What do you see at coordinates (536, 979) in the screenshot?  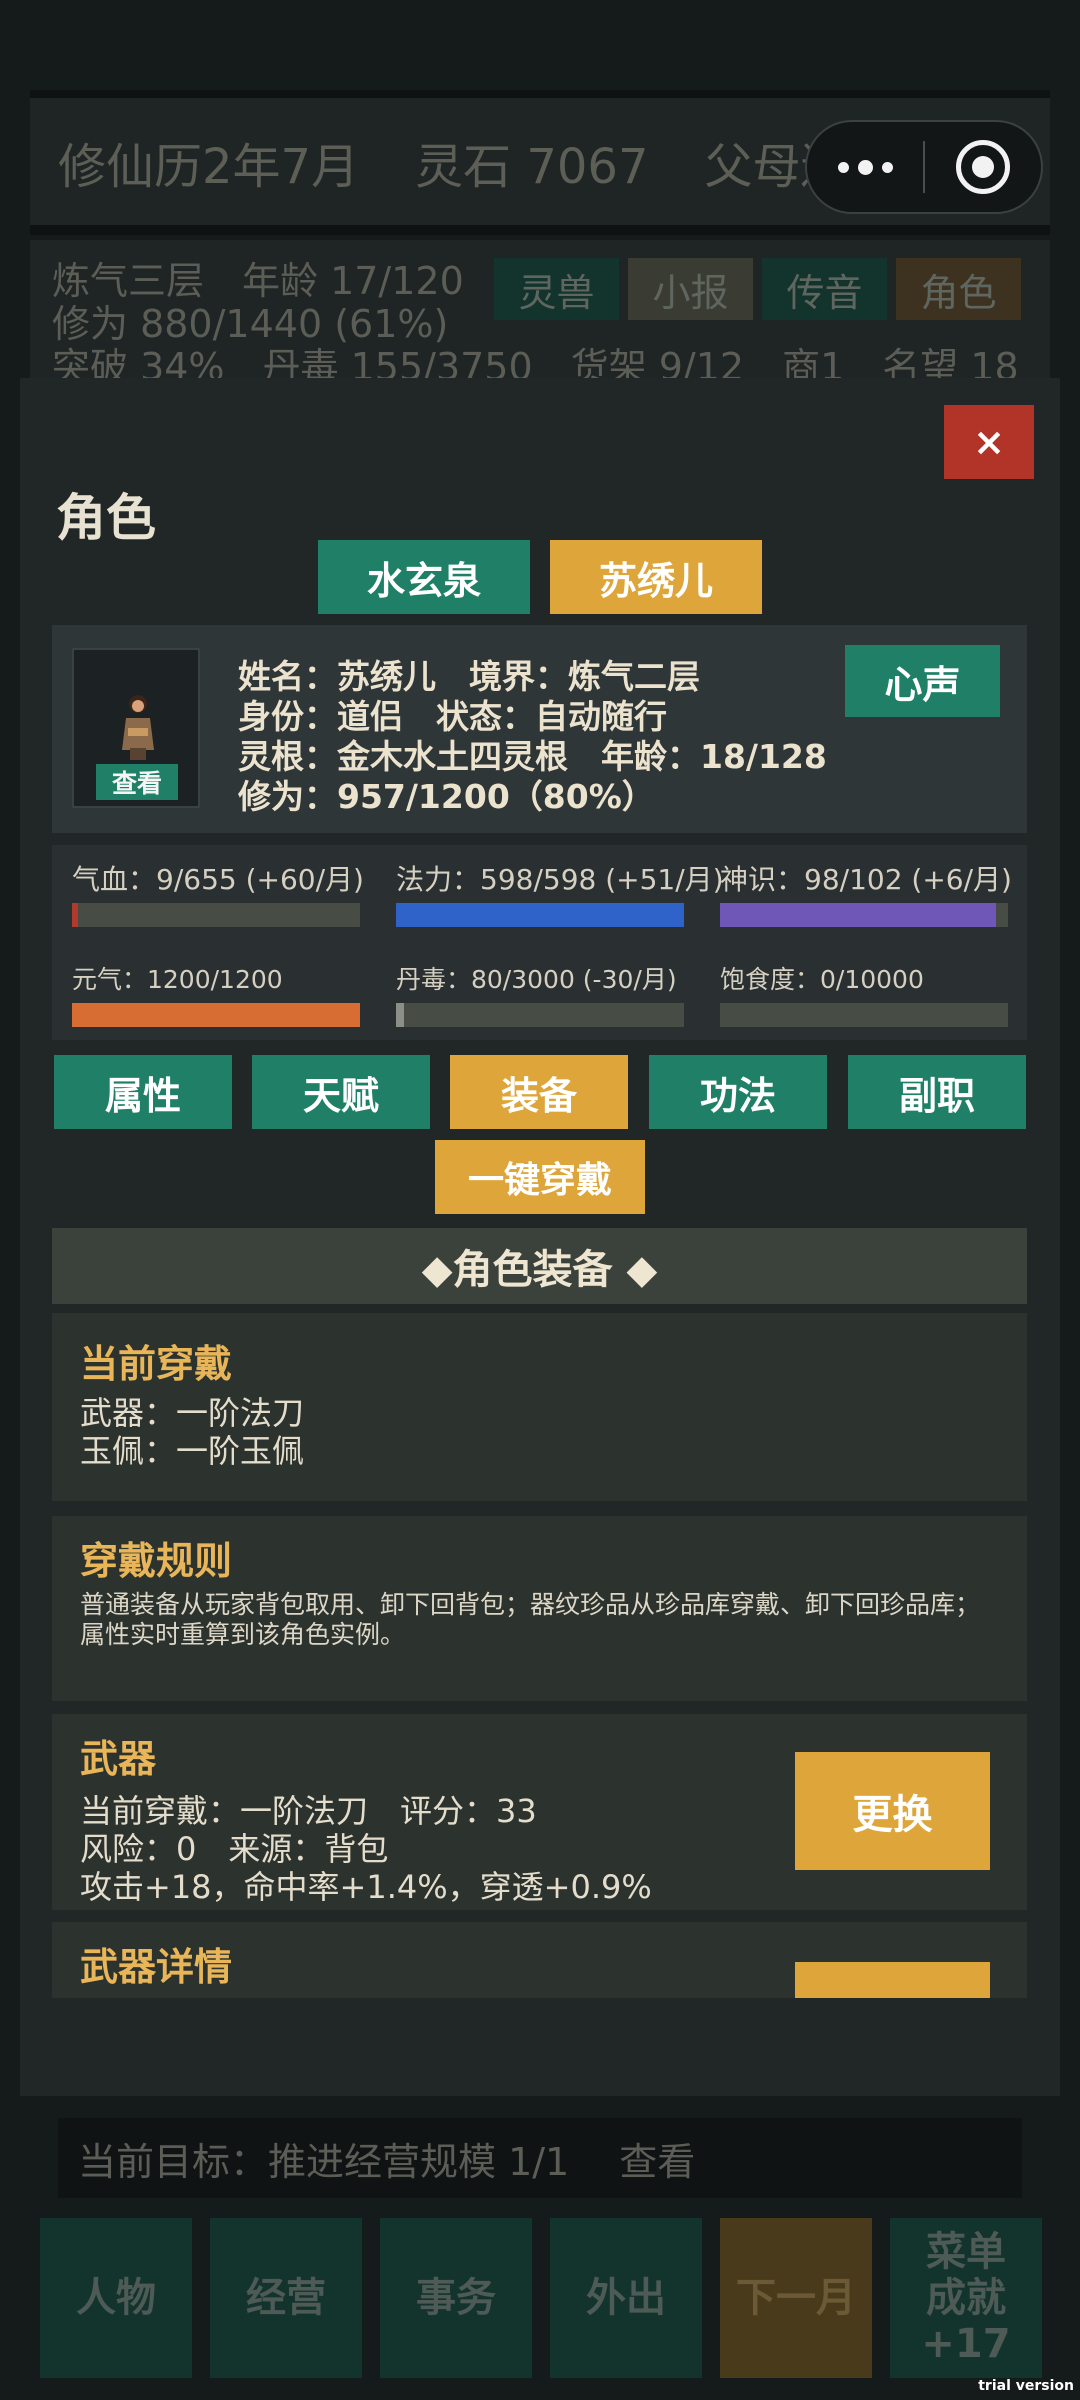 I see `stat-label-pill-toxin: 丹毒：80/3000 (-30/月)` at bounding box center [536, 979].